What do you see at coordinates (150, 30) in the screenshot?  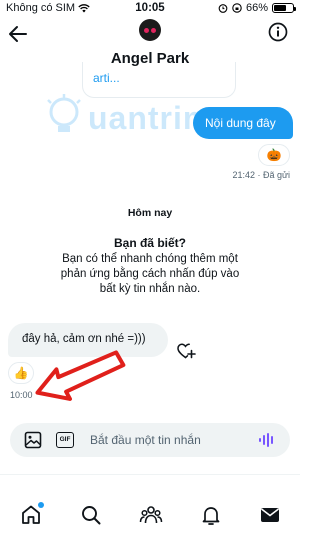 I see `avatar` at bounding box center [150, 30].